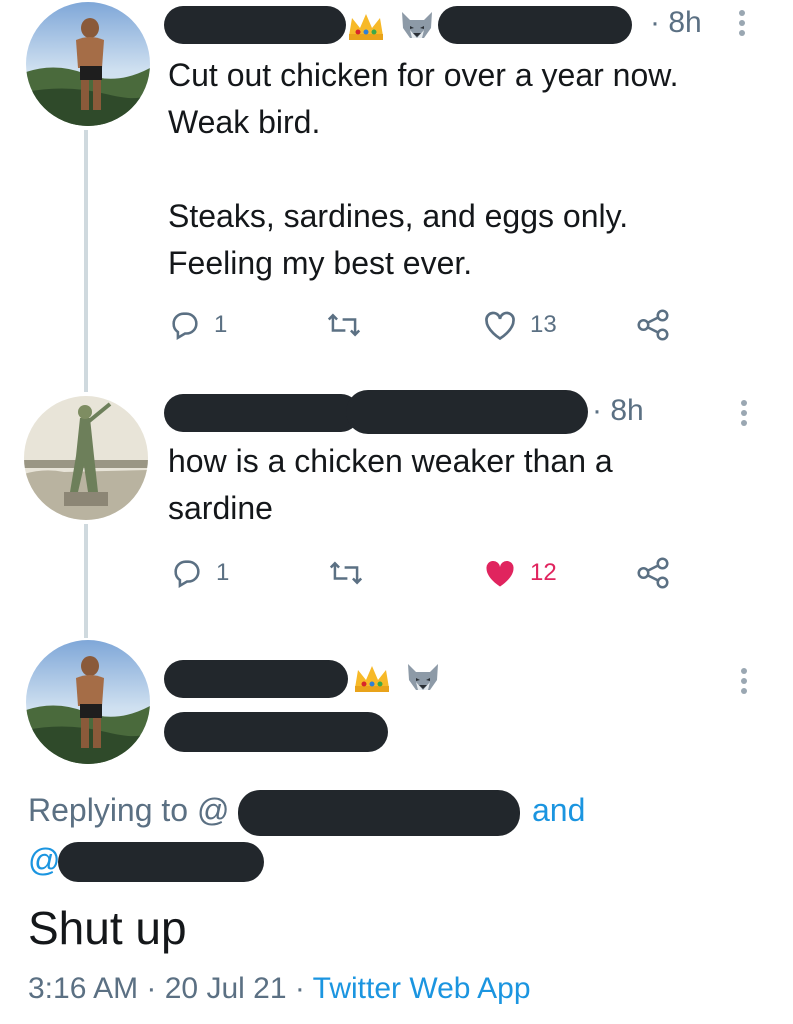 The width and height of the screenshot is (793, 1024). Describe the element at coordinates (225, 988) in the screenshot. I see `tweet-date: 20 Jul 21` at that location.